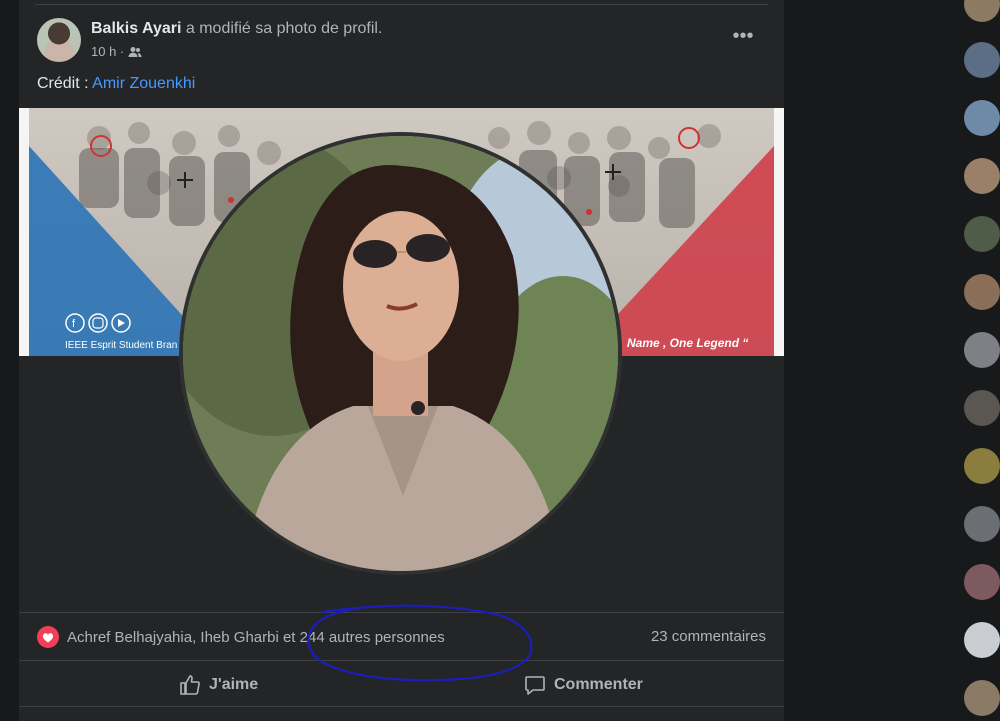  I want to click on thumbs-up-icon, so click(190, 685).